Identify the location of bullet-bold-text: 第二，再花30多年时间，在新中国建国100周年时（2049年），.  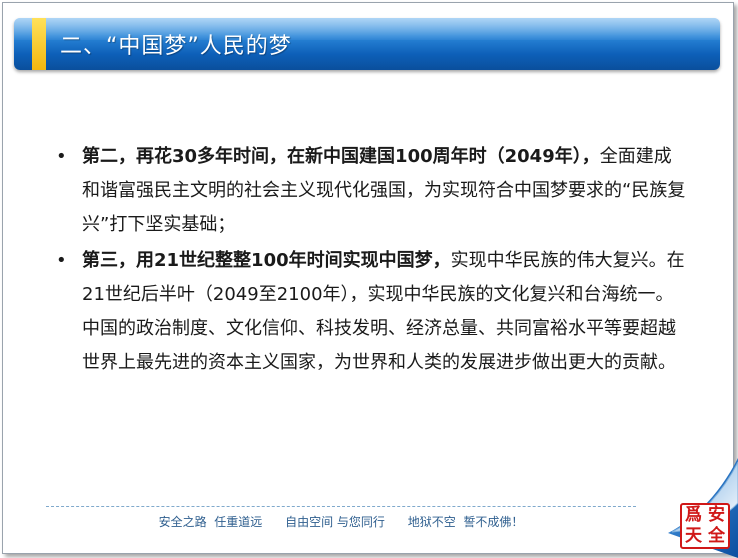
(341, 156).